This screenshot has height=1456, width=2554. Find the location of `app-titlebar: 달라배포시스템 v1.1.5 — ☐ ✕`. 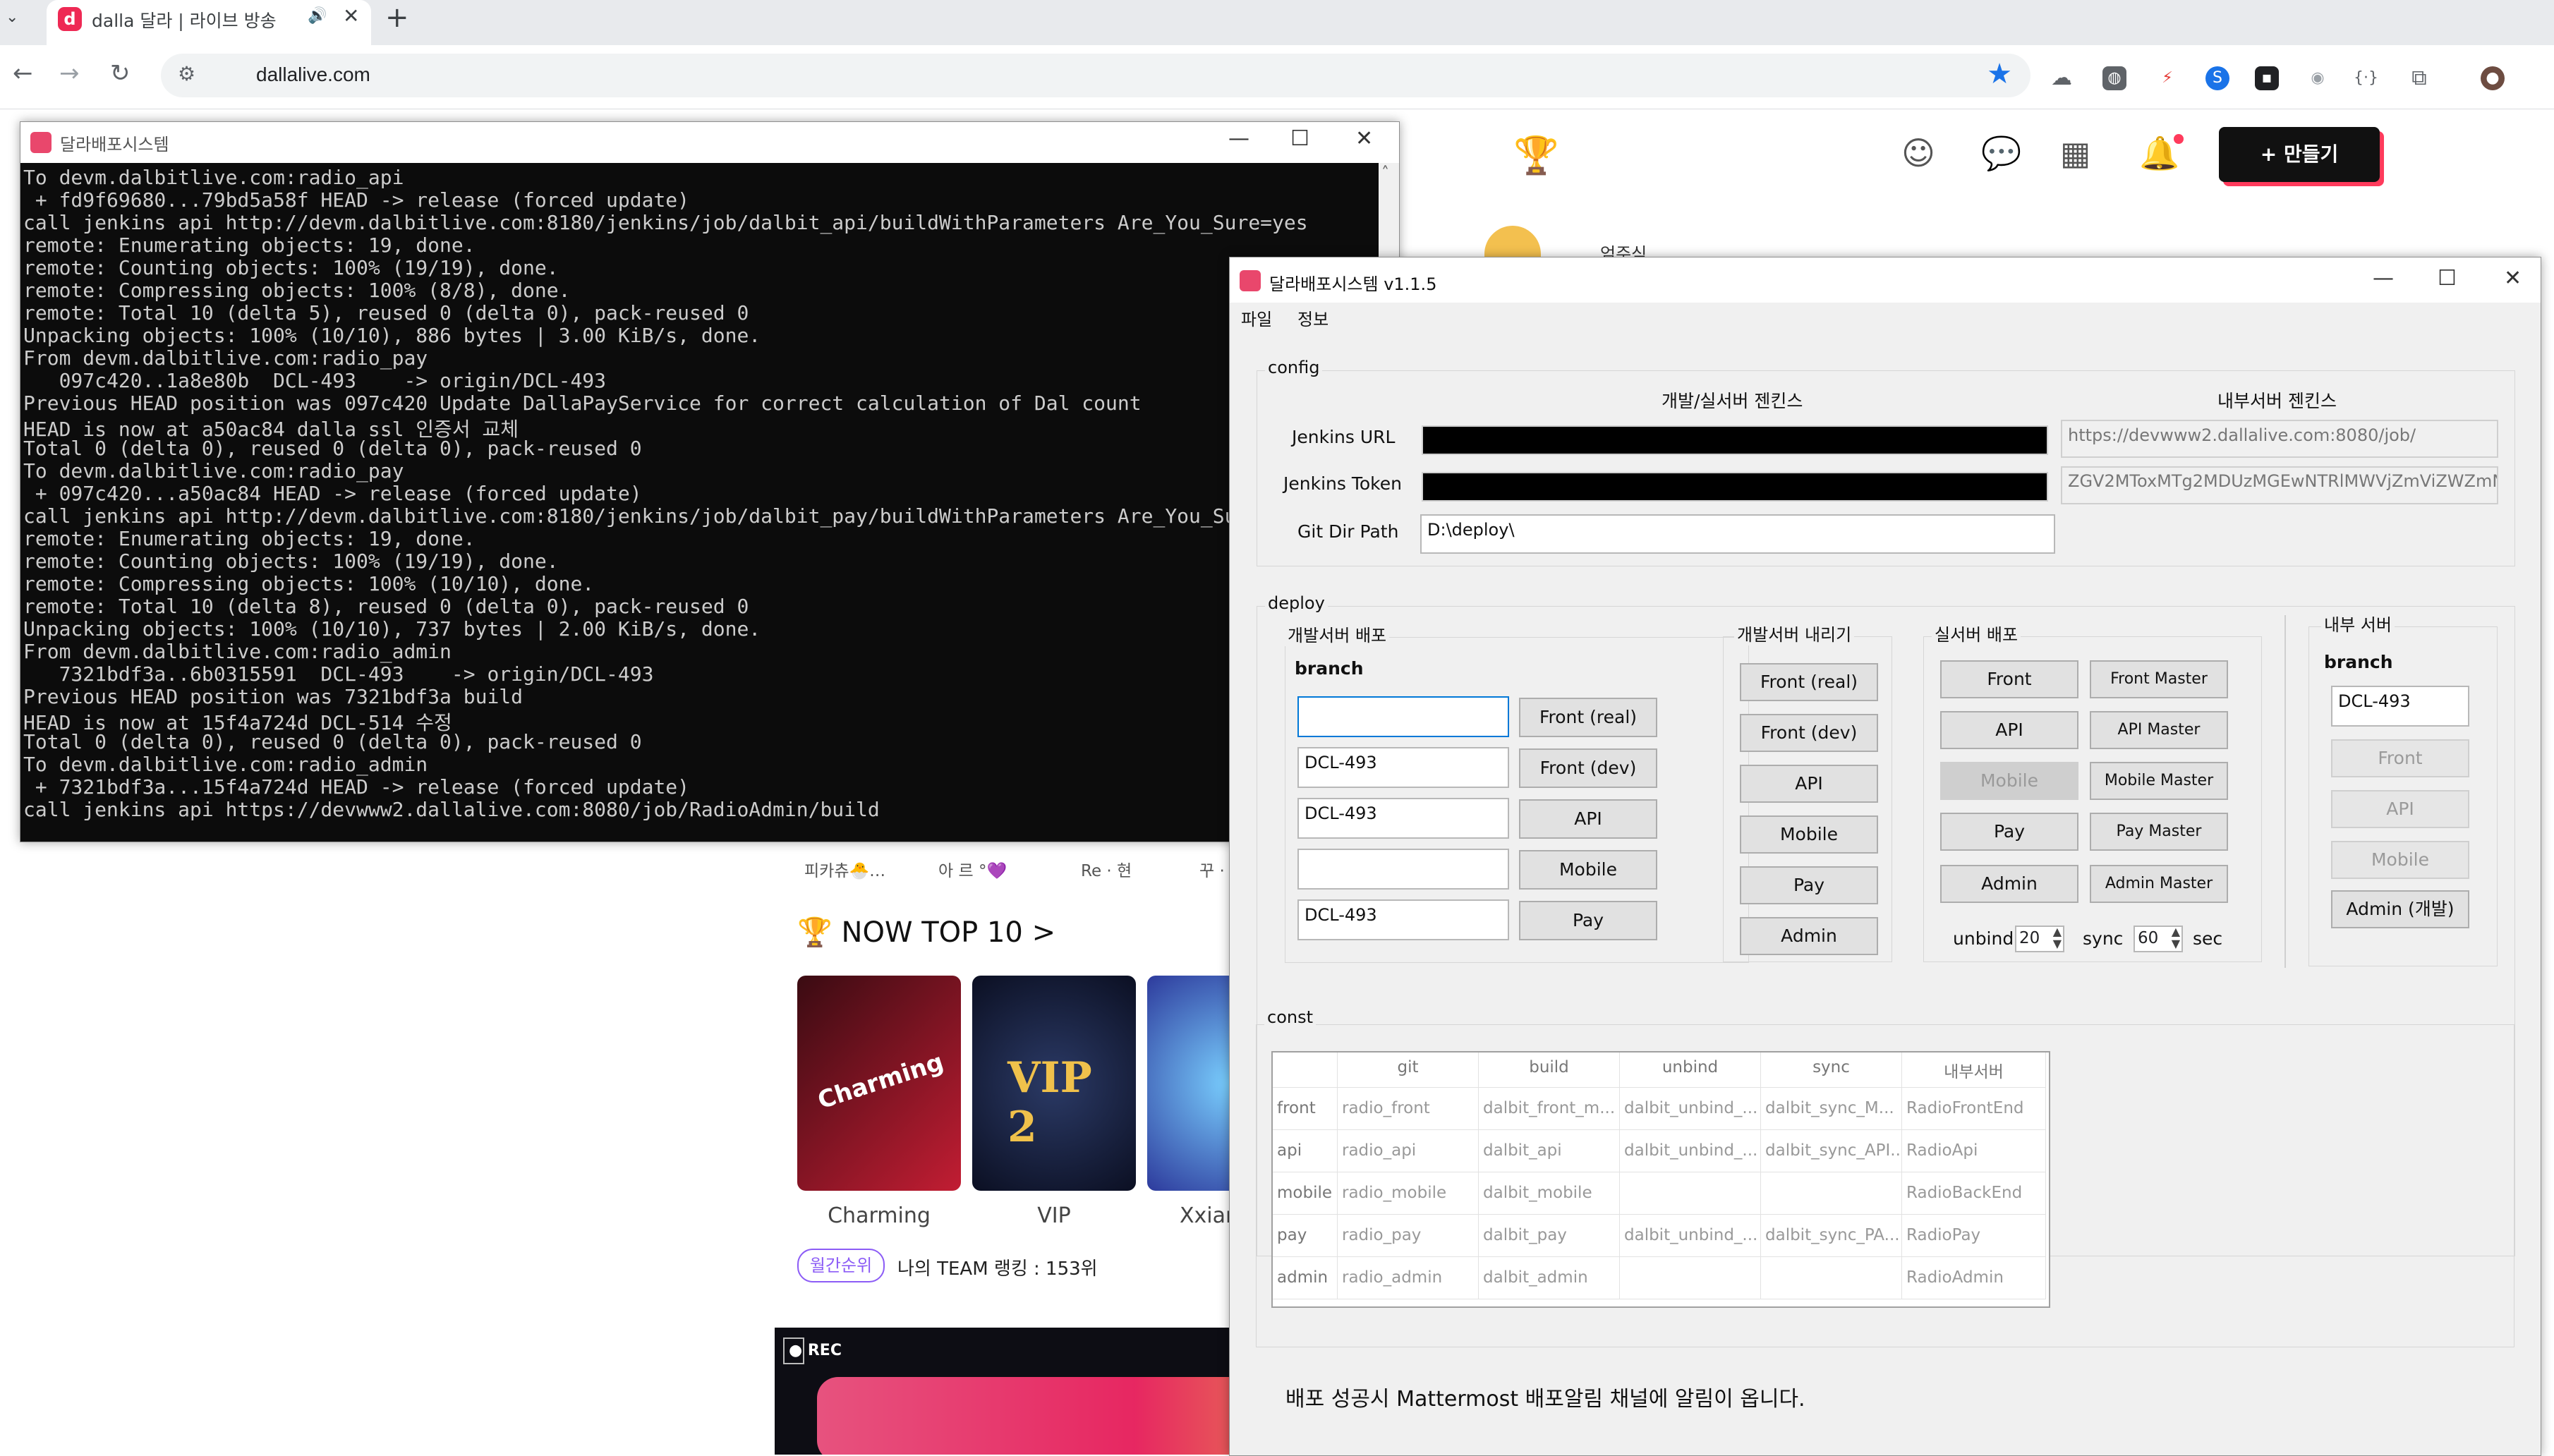

app-titlebar: 달라배포시스템 v1.1.5 — ☐ ✕ is located at coordinates (1885, 280).